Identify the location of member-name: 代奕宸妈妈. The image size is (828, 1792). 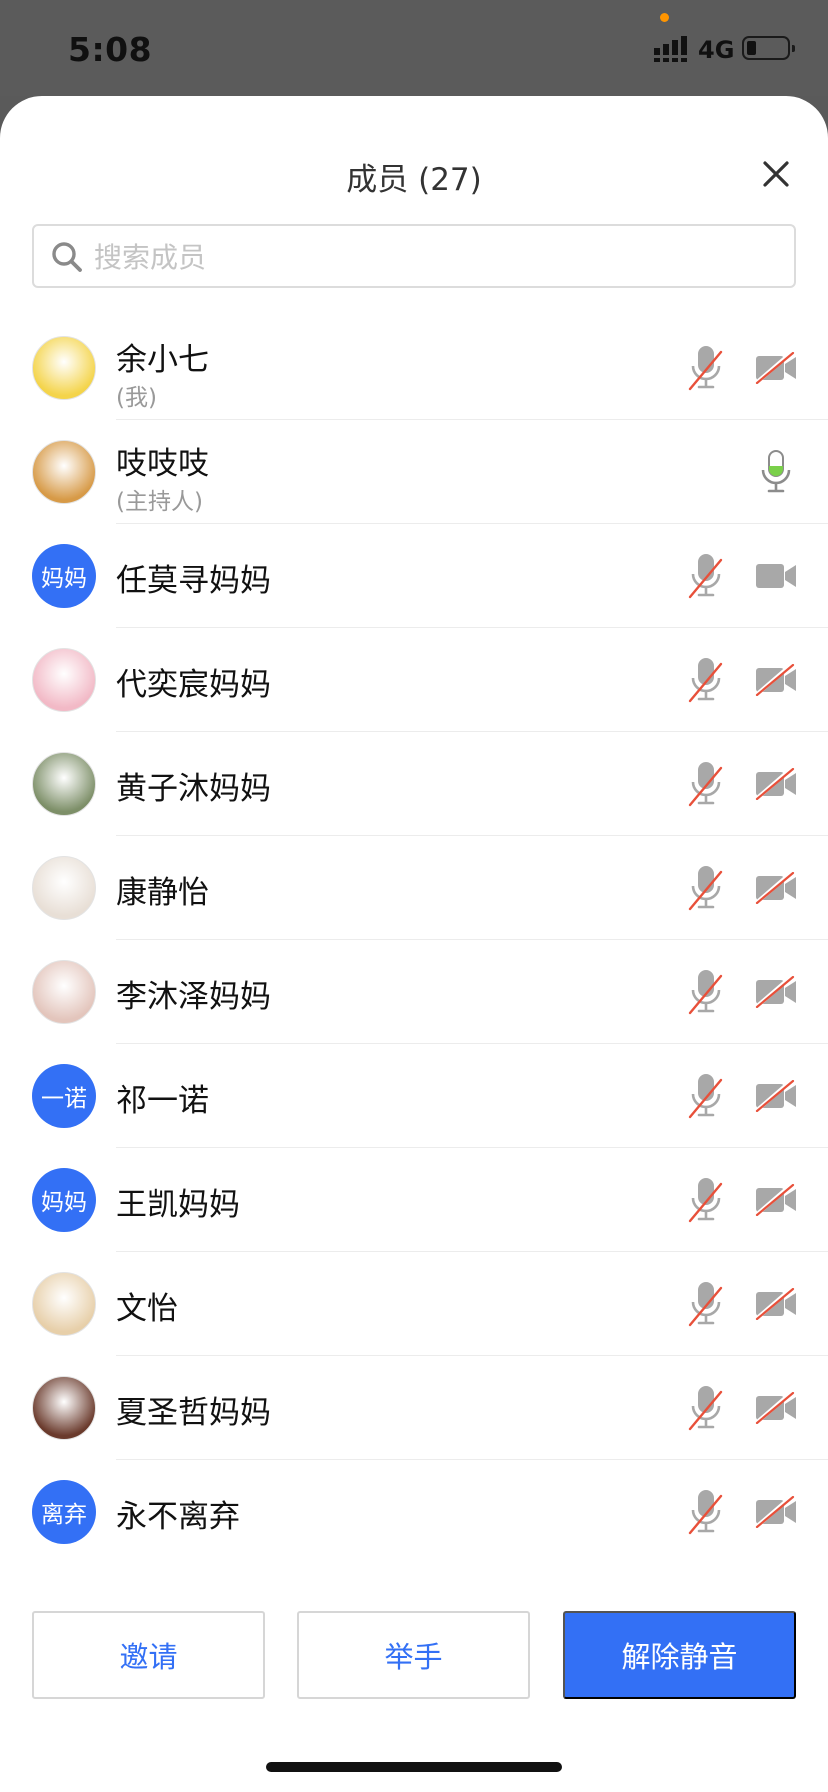
(193, 685).